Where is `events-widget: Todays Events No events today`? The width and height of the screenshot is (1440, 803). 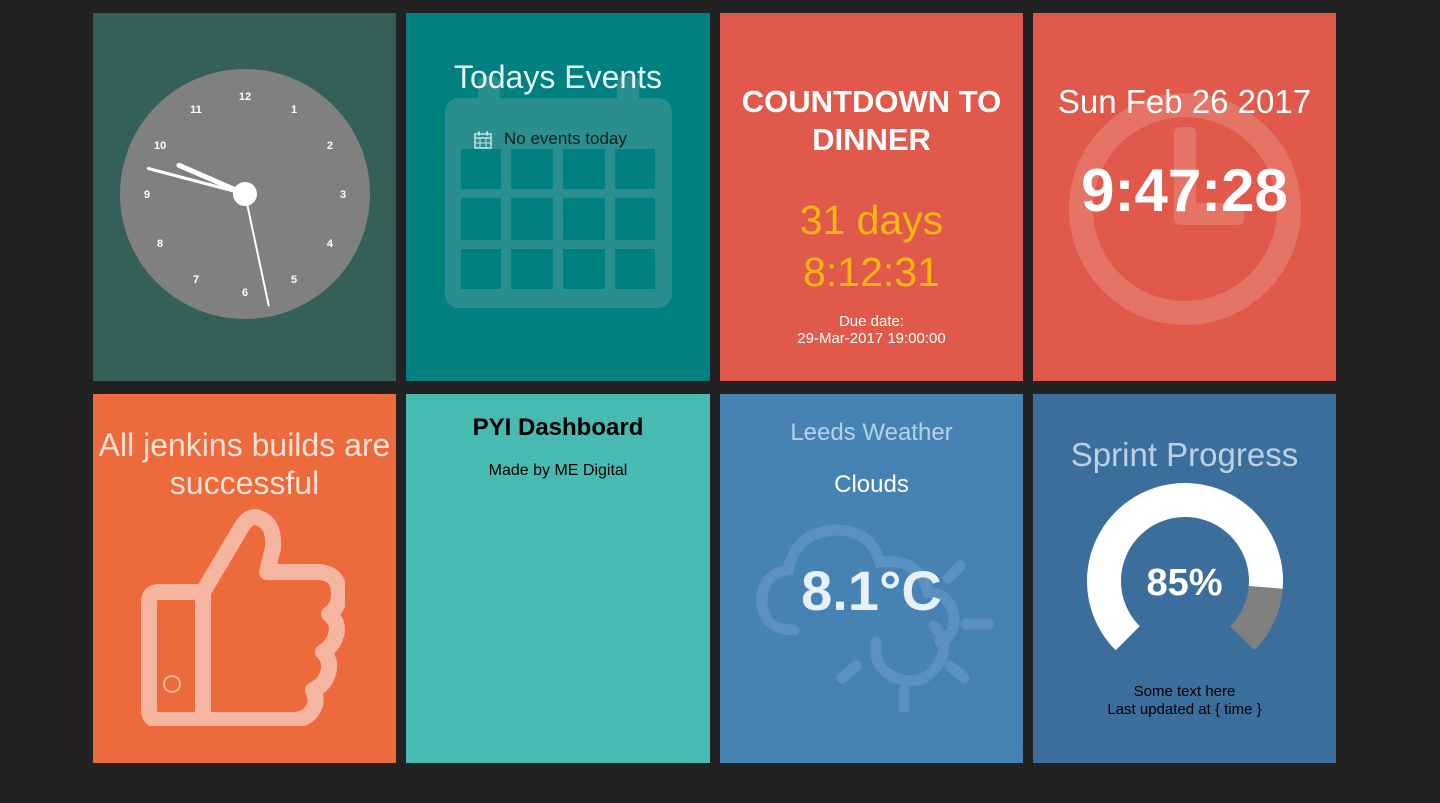
events-widget: Todays Events No events today is located at coordinates (558, 197).